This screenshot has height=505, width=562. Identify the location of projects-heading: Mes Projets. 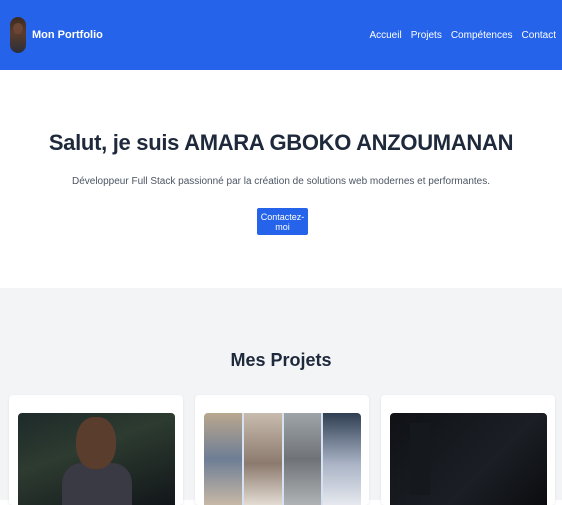
(281, 360).